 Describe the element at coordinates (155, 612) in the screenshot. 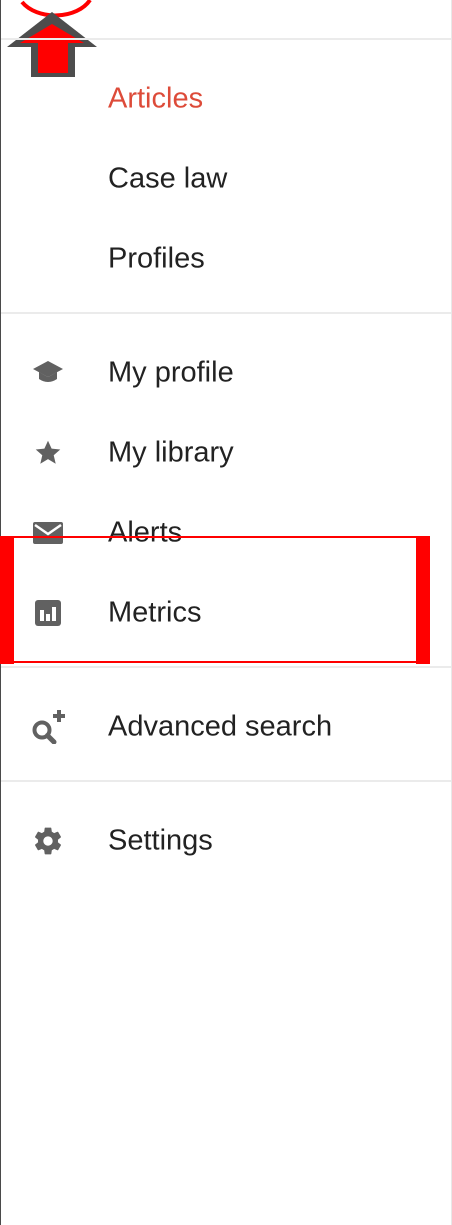

I see `menu-item-label: Metrics` at that location.